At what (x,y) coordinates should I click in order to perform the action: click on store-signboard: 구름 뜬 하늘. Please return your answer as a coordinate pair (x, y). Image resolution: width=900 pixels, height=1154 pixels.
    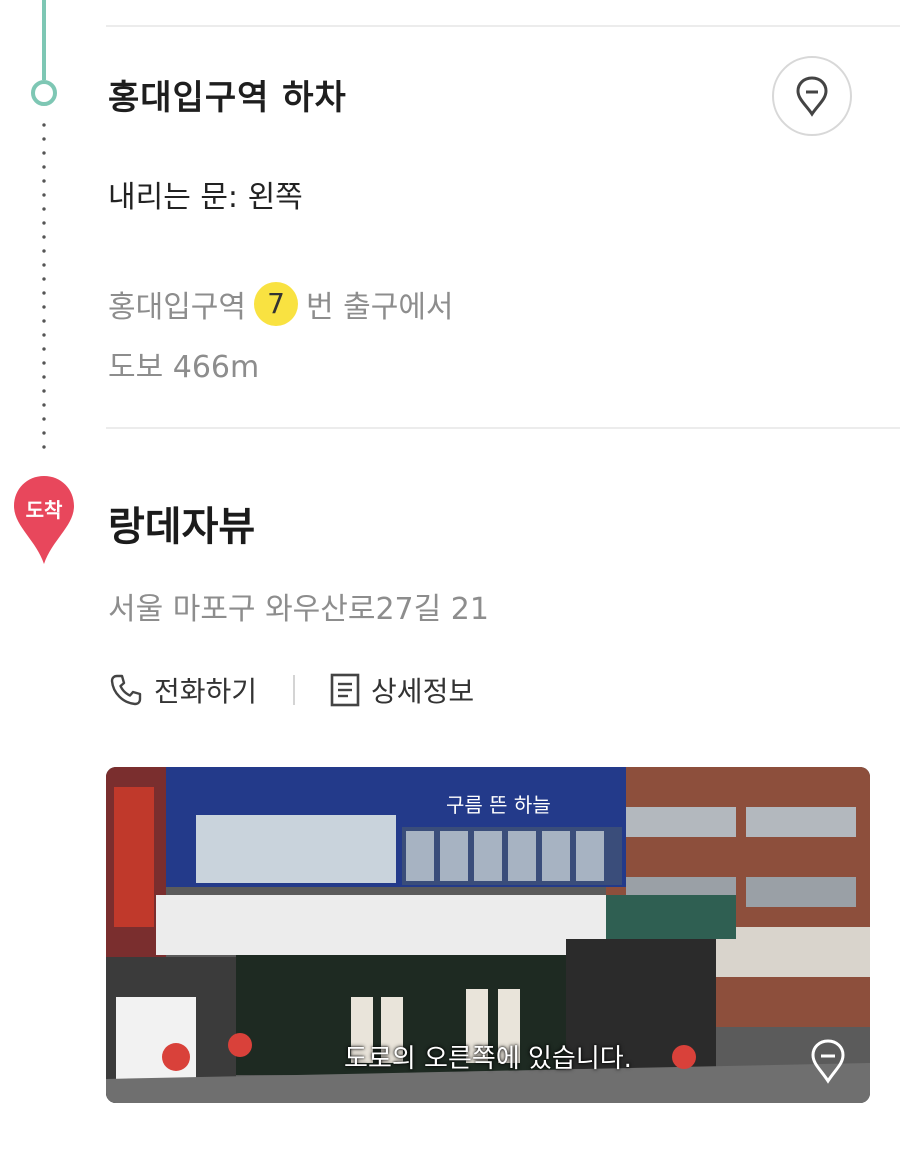
    Looking at the image, I should click on (498, 805).